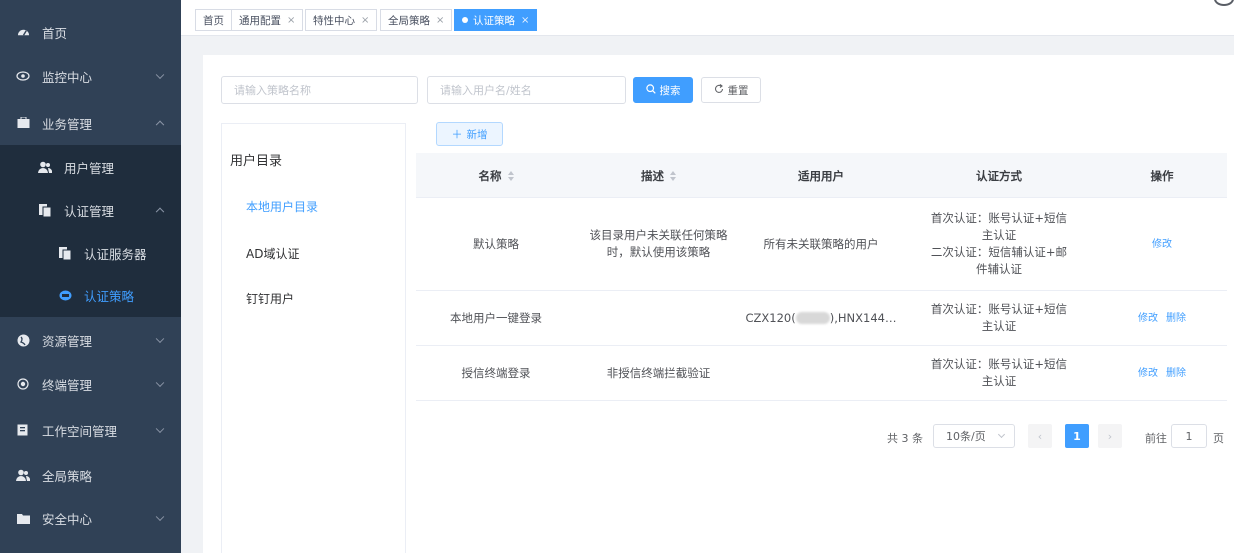  I want to click on input-placeholder: 请输入用户名/姓名, so click(486, 90).